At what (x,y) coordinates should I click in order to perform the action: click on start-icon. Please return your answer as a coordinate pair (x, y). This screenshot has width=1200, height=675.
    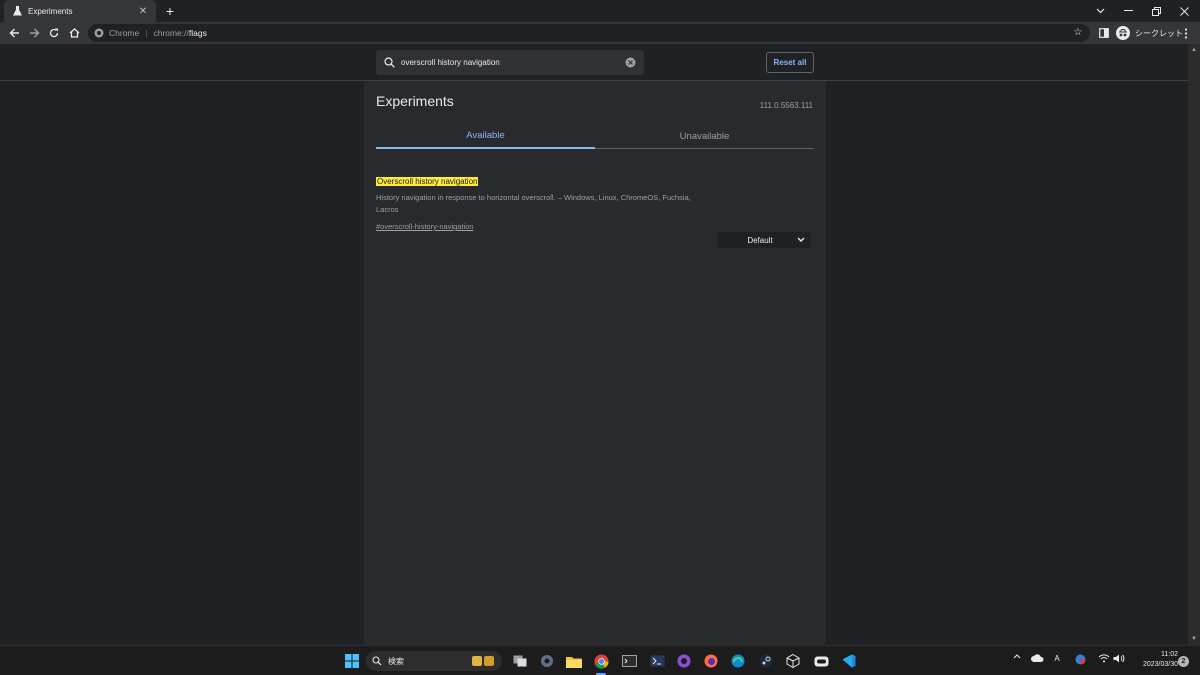
    Looking at the image, I should click on (352, 661).